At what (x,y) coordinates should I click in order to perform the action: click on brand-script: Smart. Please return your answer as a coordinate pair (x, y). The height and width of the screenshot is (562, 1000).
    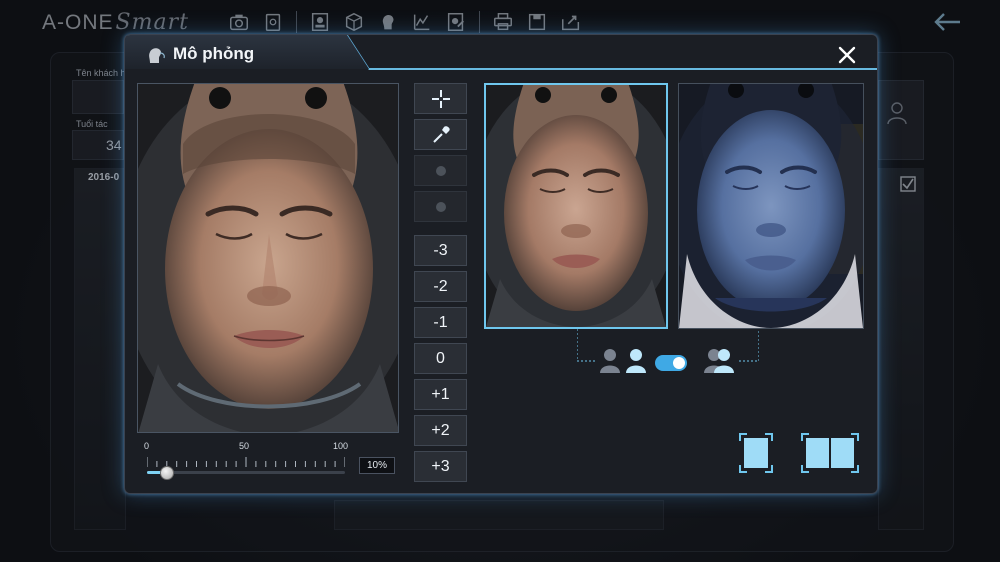
    Looking at the image, I should click on (152, 22).